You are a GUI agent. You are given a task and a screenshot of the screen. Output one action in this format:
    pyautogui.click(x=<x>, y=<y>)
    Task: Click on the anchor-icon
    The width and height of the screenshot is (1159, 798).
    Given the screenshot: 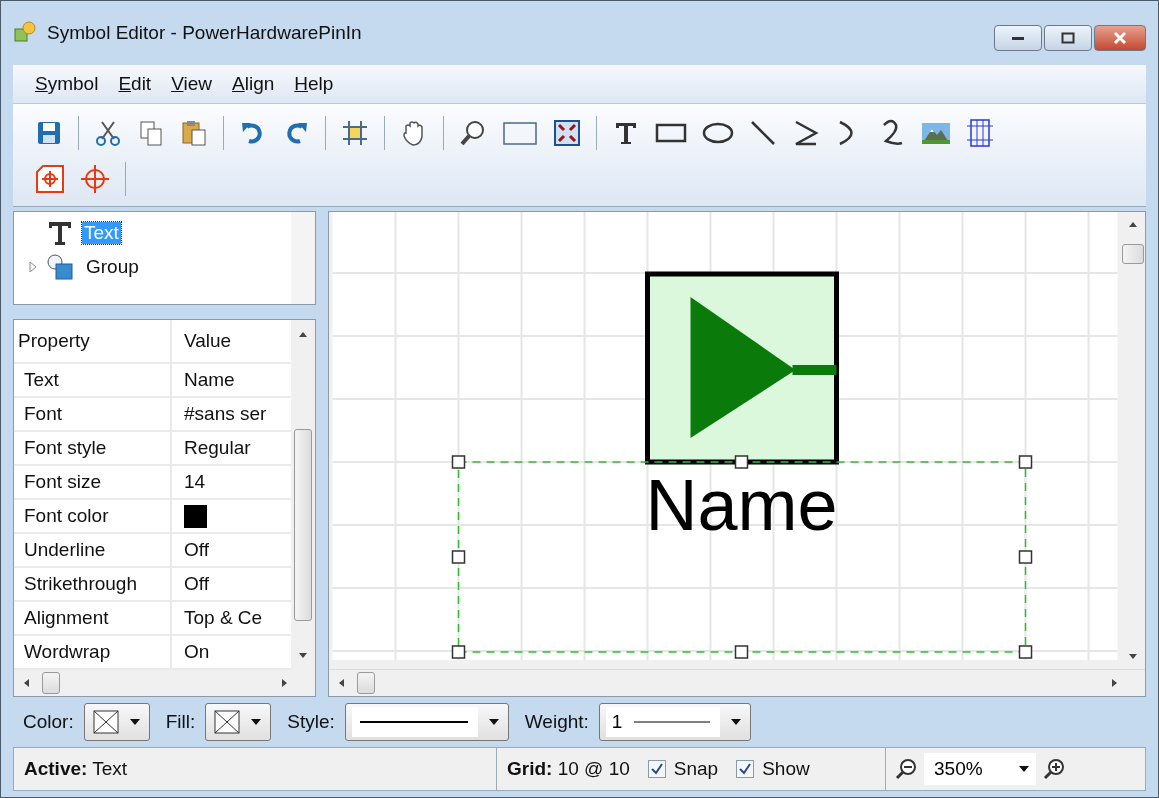 What is the action you would take?
    pyautogui.click(x=50, y=179)
    